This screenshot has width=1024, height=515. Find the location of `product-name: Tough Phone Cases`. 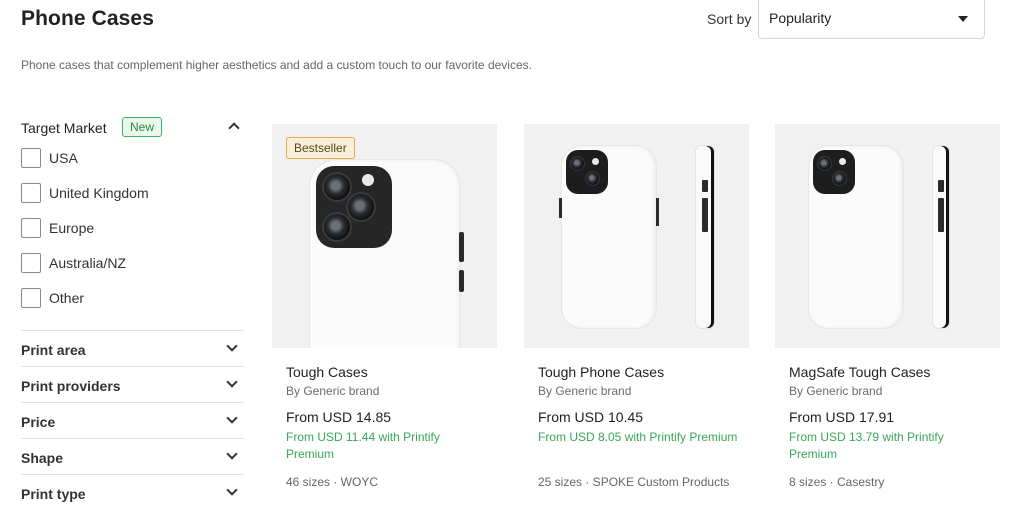

product-name: Tough Phone Cases is located at coordinates (601, 372).